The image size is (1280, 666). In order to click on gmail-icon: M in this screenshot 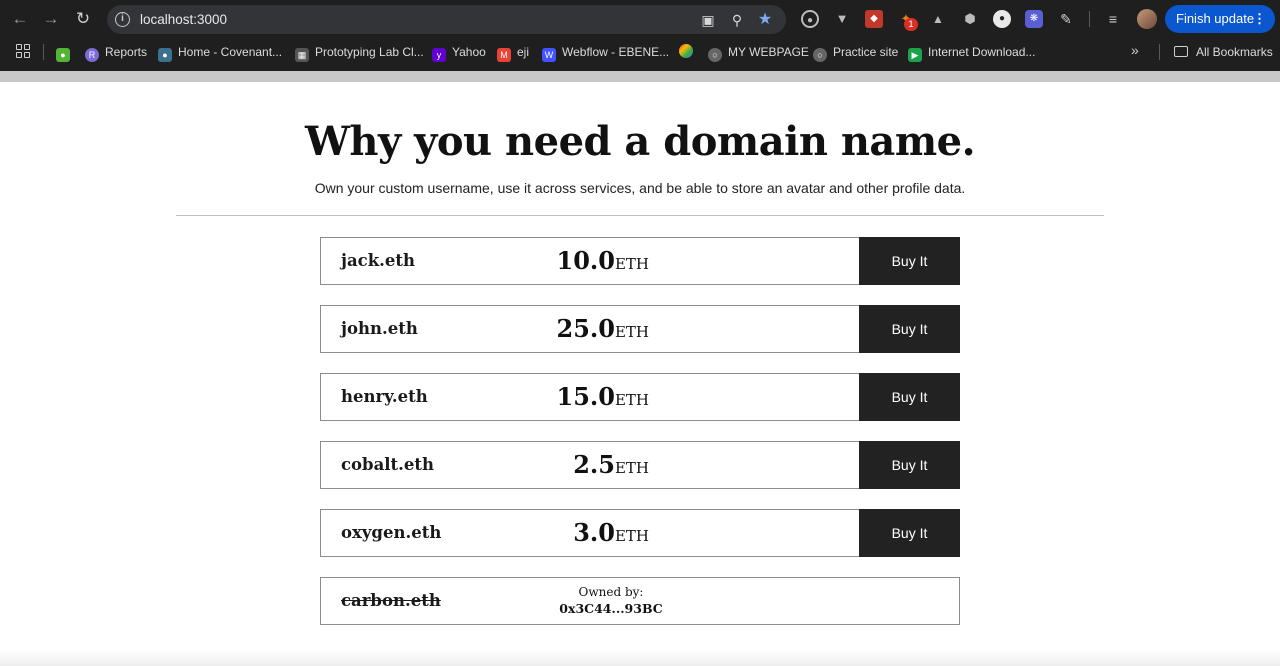, I will do `click(504, 55)`.